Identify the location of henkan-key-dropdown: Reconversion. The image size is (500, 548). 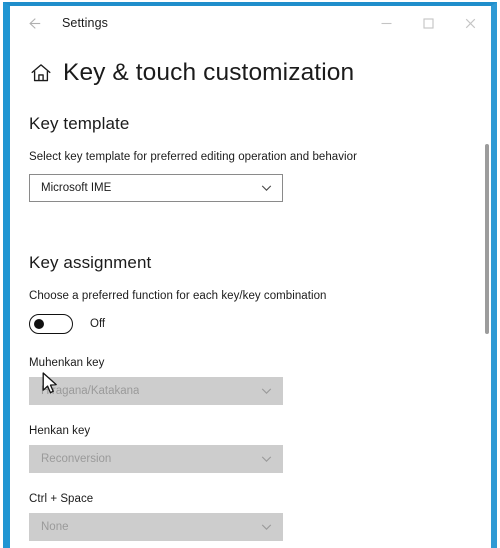
(156, 459).